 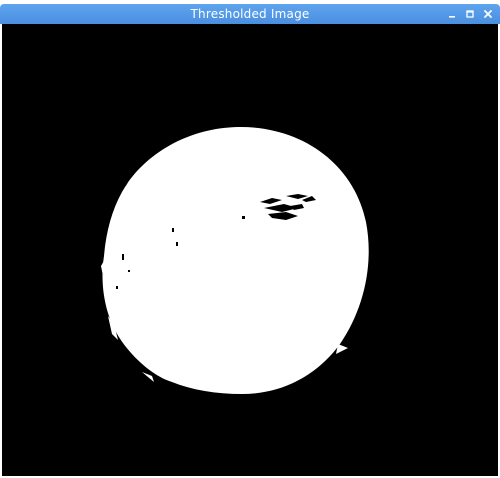 What do you see at coordinates (452, 17) in the screenshot?
I see `minimize-icon` at bounding box center [452, 17].